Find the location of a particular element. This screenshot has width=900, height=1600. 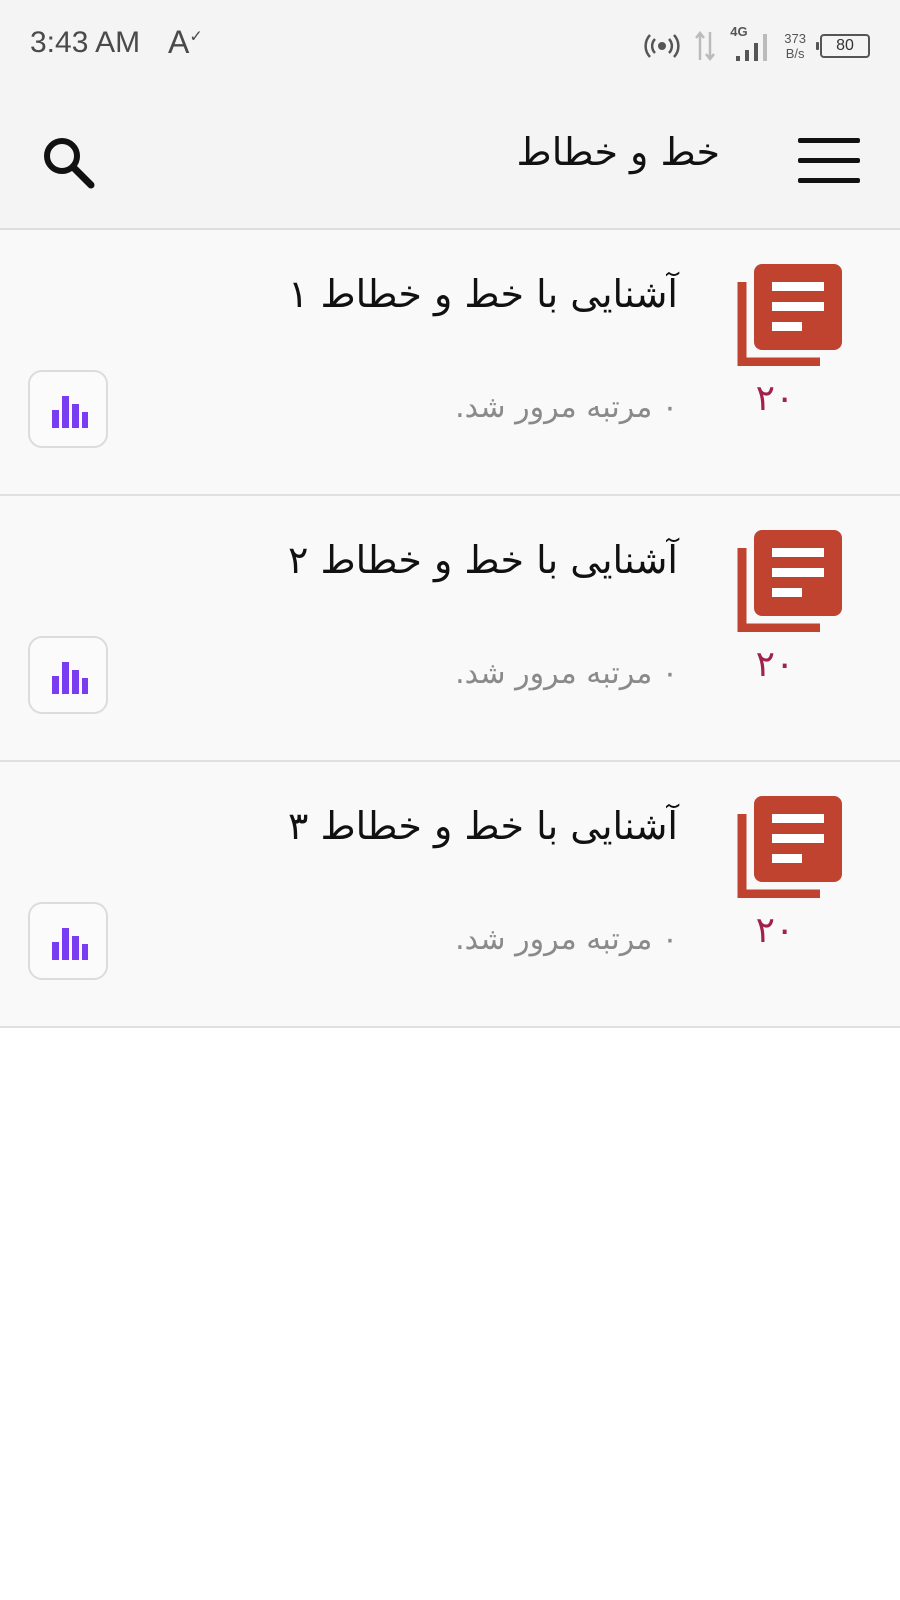

signal-indicator: 4G is located at coordinates (750, 45).